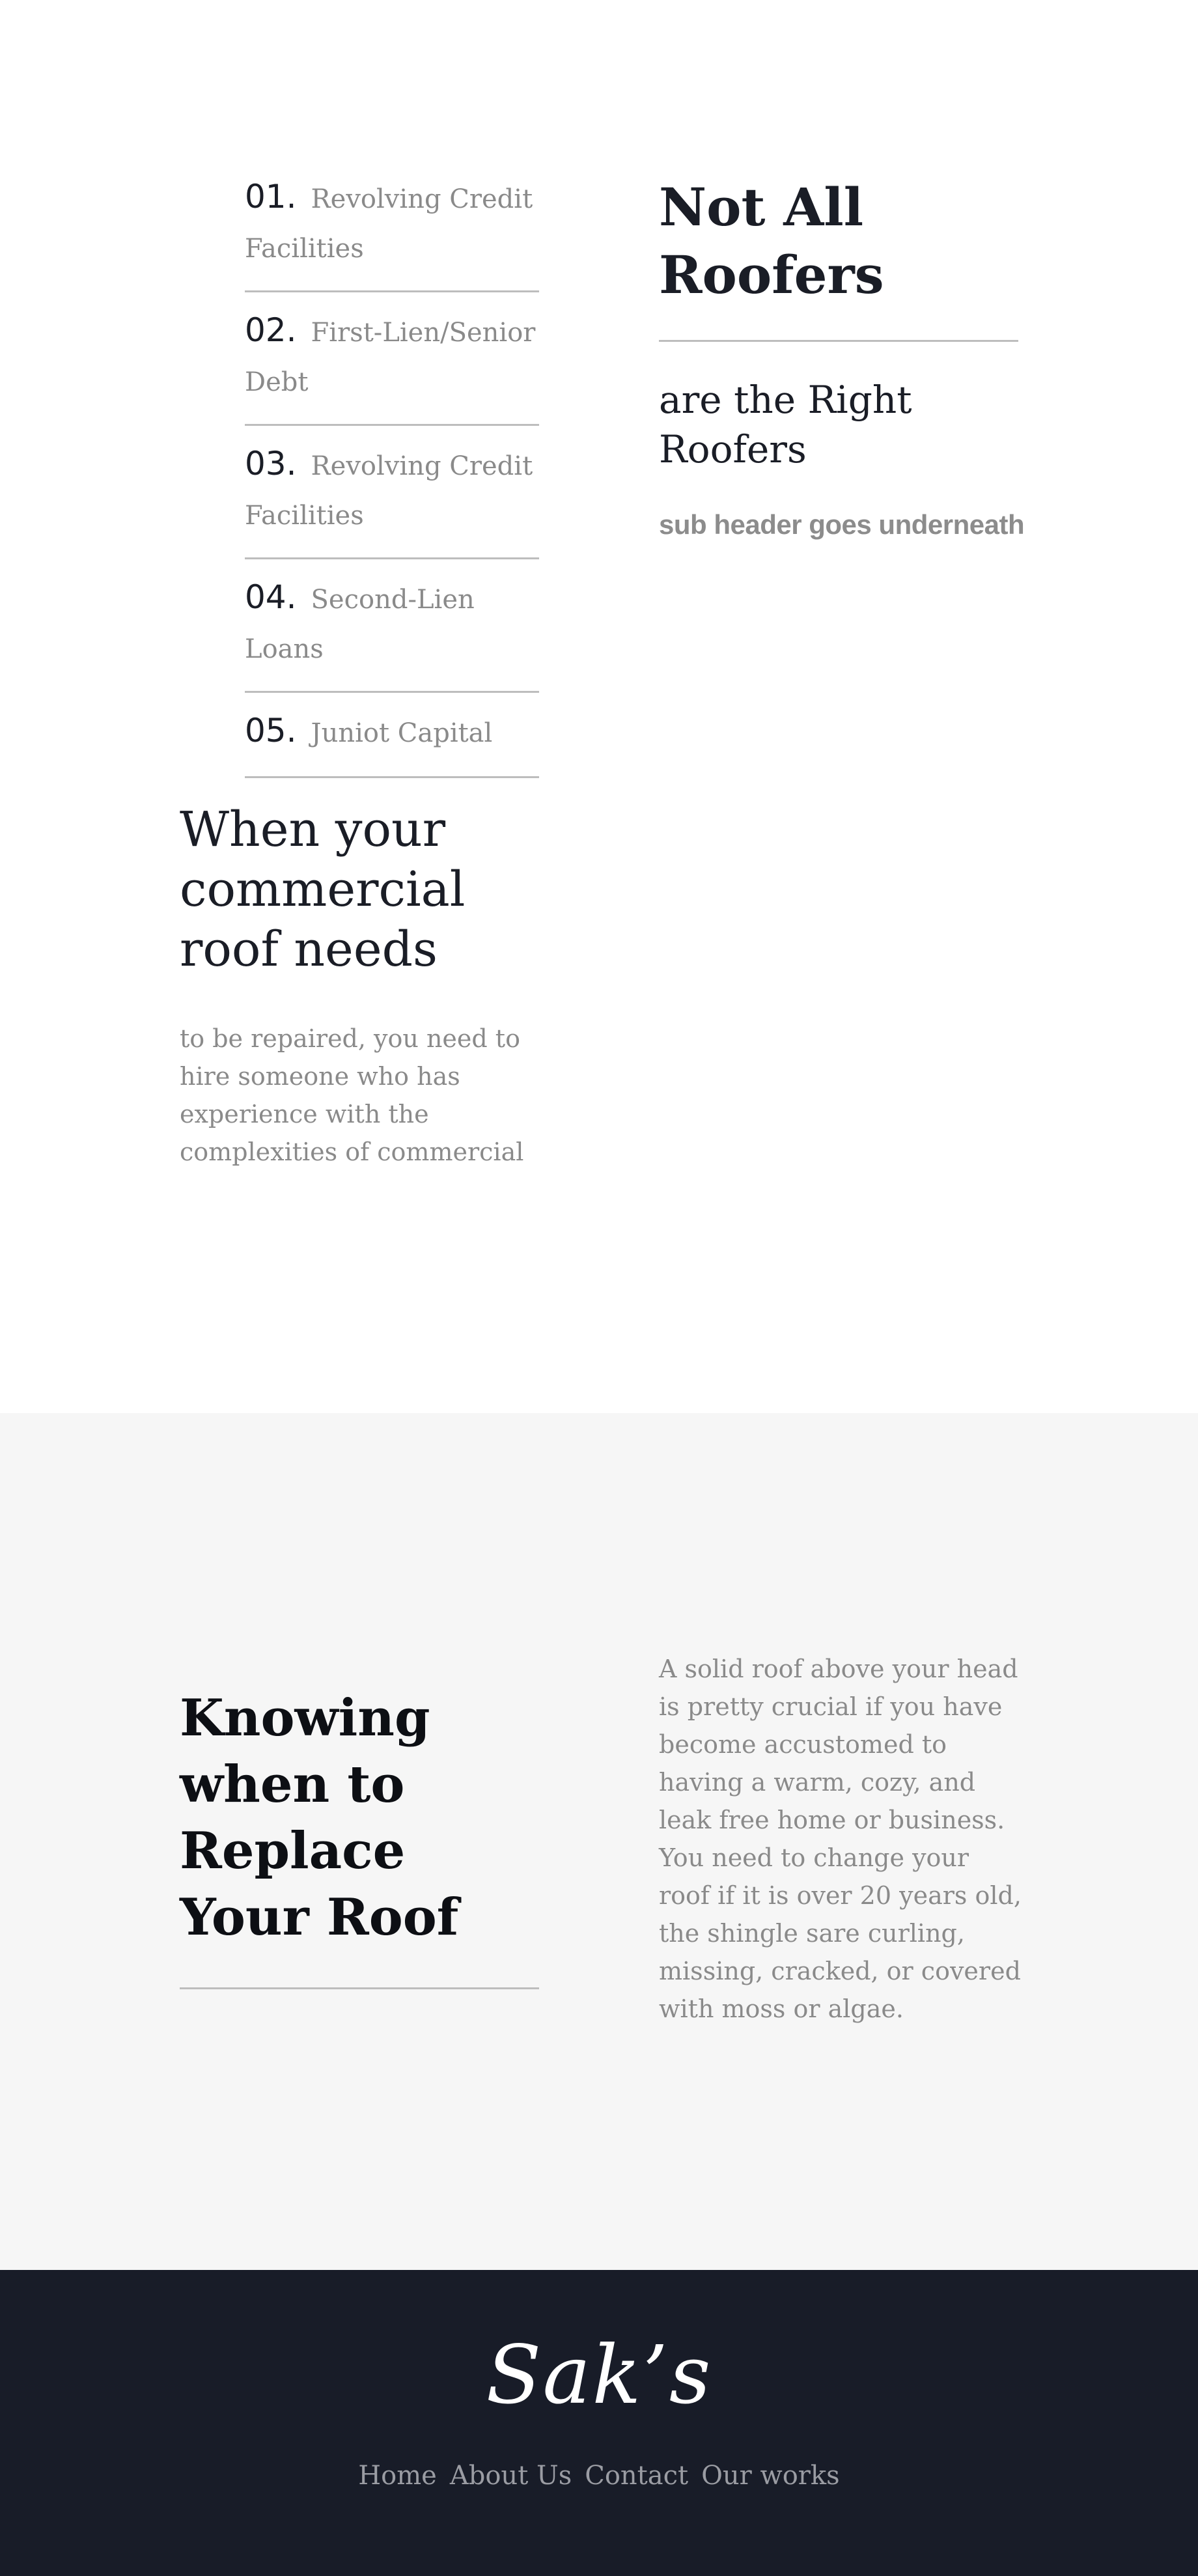  What do you see at coordinates (392, 499) in the screenshot?
I see `list-item: 03. Revolving Credit Facilities` at bounding box center [392, 499].